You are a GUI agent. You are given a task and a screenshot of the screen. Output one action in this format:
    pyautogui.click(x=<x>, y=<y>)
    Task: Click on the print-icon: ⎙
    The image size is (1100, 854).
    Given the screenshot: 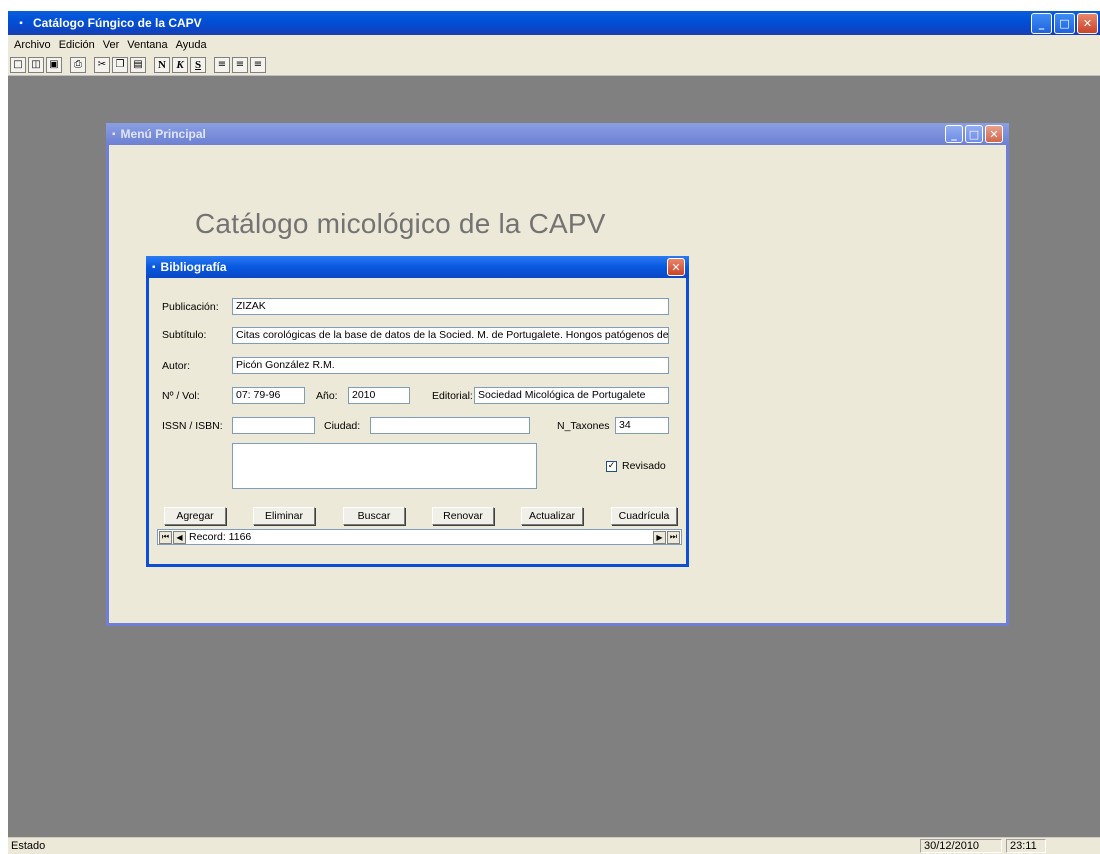 What is the action you would take?
    pyautogui.click(x=78, y=64)
    